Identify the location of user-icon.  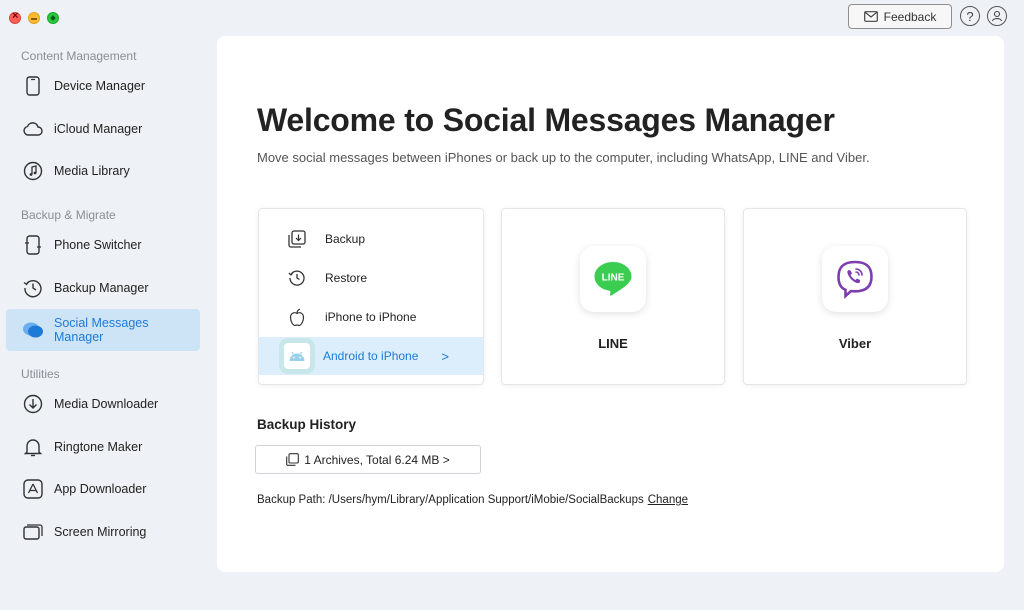
(997, 16).